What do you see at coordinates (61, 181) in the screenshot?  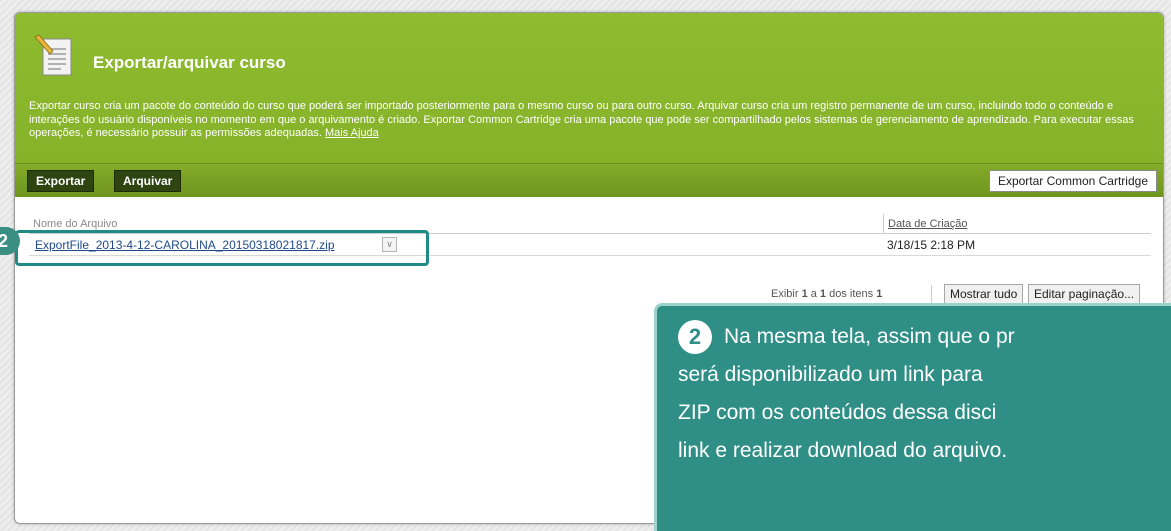 I see `export-button: Exportar` at bounding box center [61, 181].